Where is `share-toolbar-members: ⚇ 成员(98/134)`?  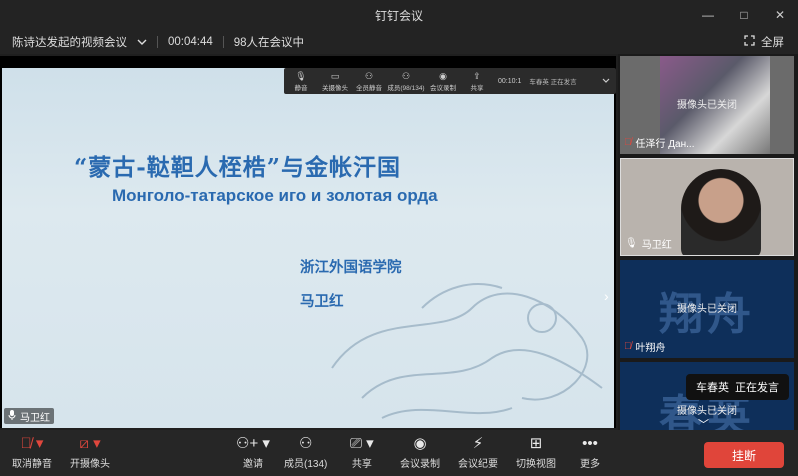 share-toolbar-members: ⚇ 成员(98/134) is located at coordinates (406, 81).